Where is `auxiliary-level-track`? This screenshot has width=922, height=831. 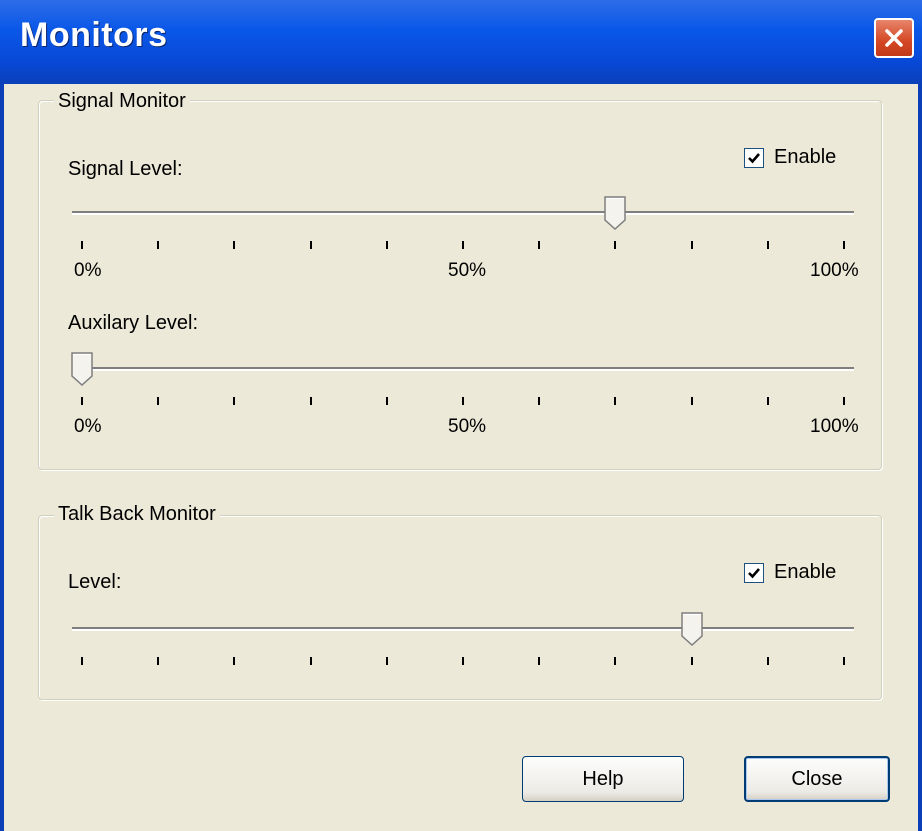
auxiliary-level-track is located at coordinates (463, 369).